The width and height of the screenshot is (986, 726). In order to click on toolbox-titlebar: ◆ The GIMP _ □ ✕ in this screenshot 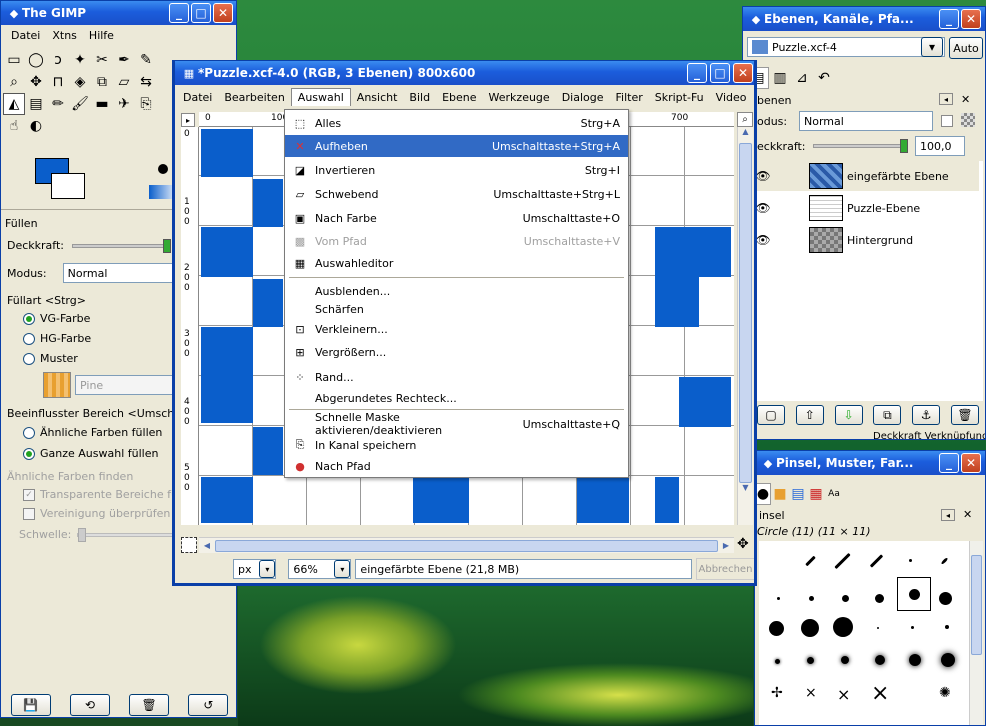, I will do `click(118, 13)`.